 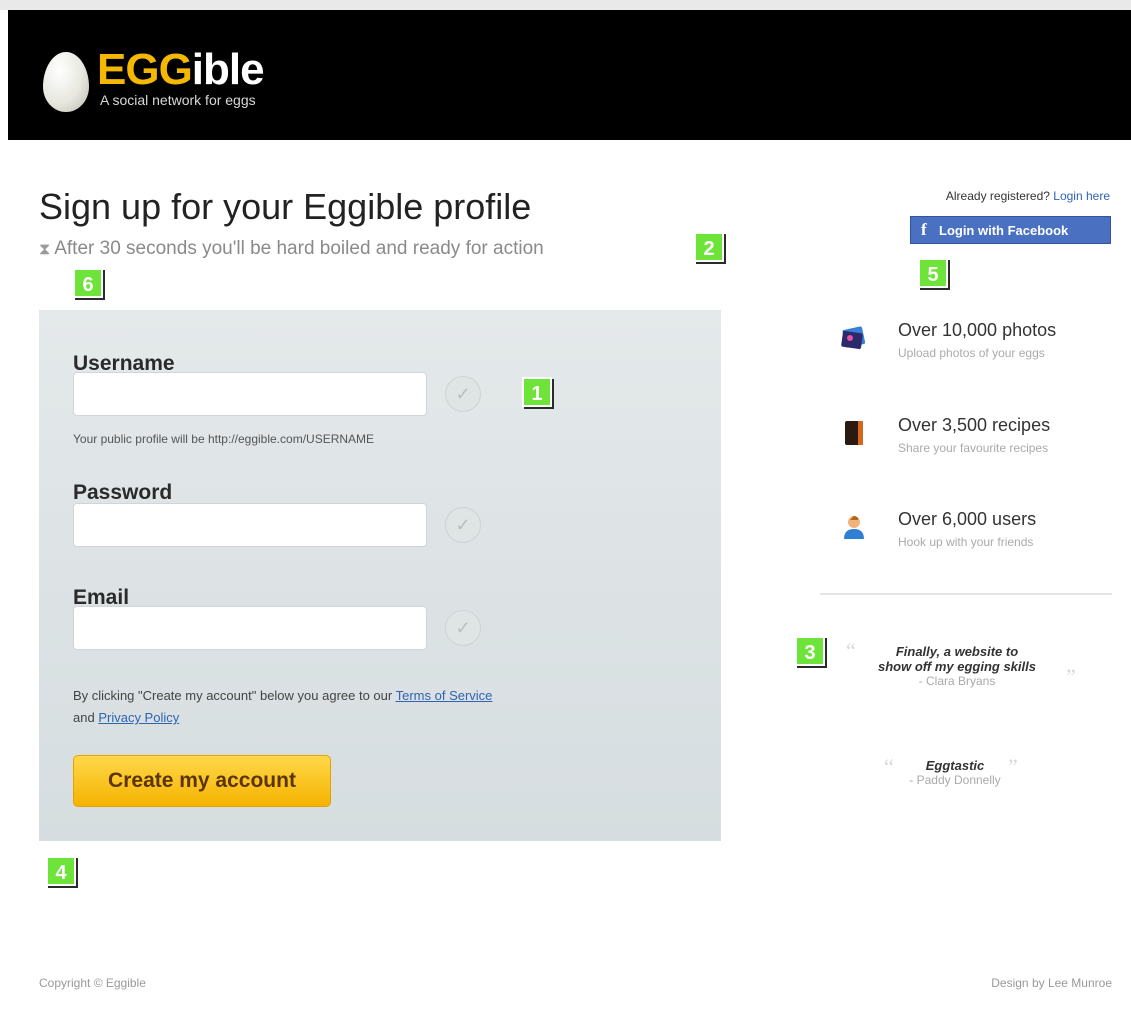 What do you see at coordinates (955, 780) in the screenshot?
I see `testimonial-2-author: - Paddy Donnelly` at bounding box center [955, 780].